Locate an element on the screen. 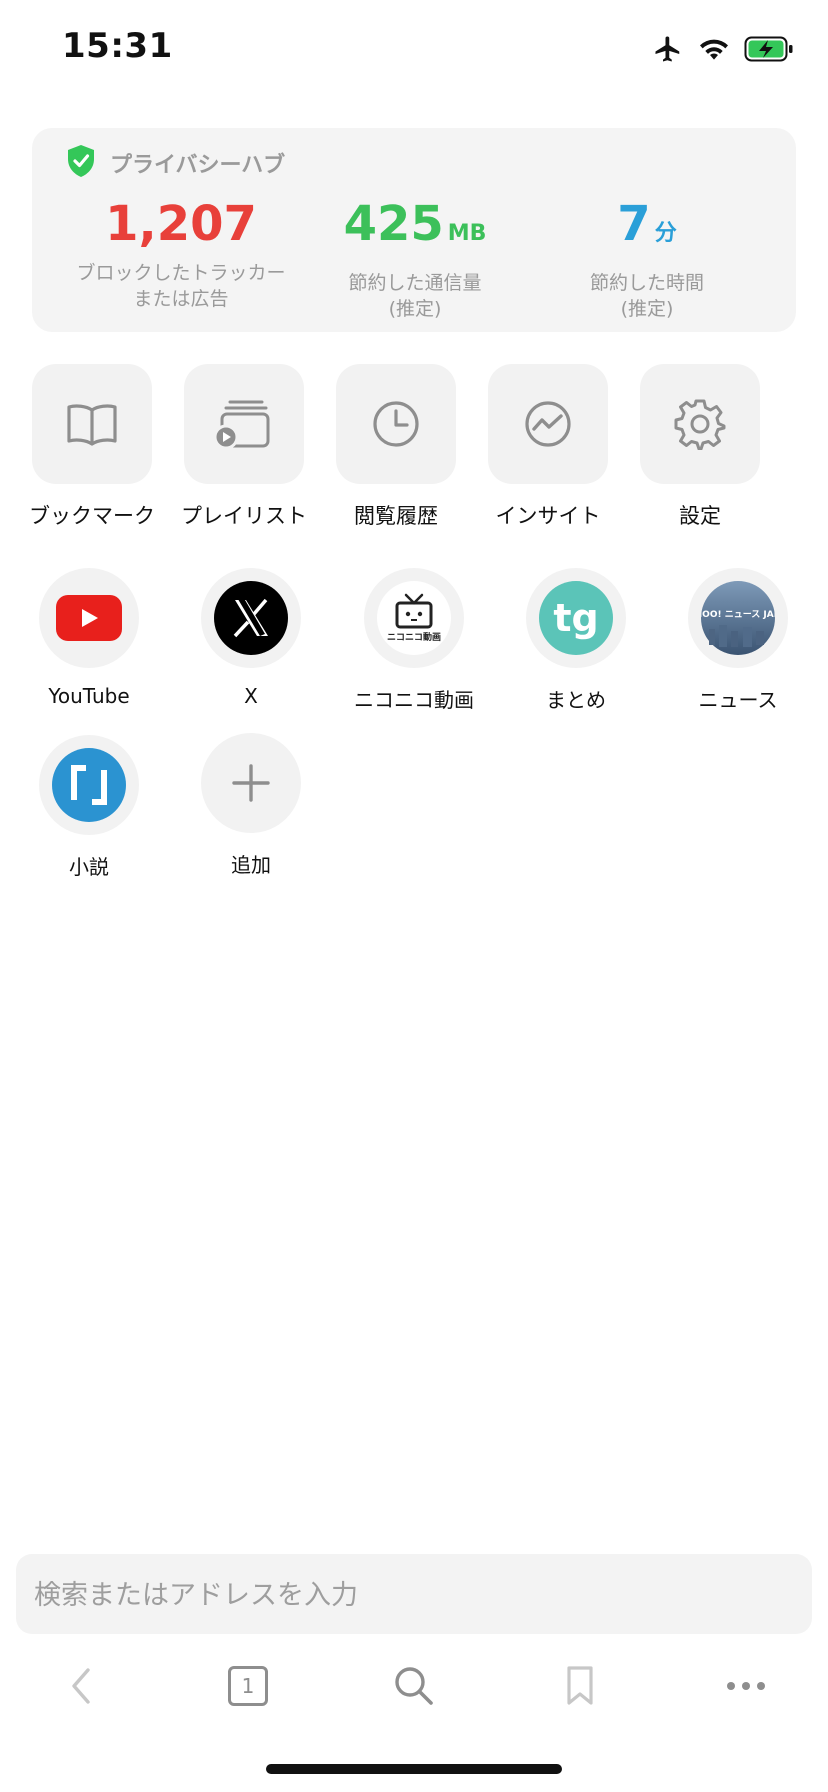 Image resolution: width=828 pixels, height=1792 pixels. more-button is located at coordinates (746, 1686).